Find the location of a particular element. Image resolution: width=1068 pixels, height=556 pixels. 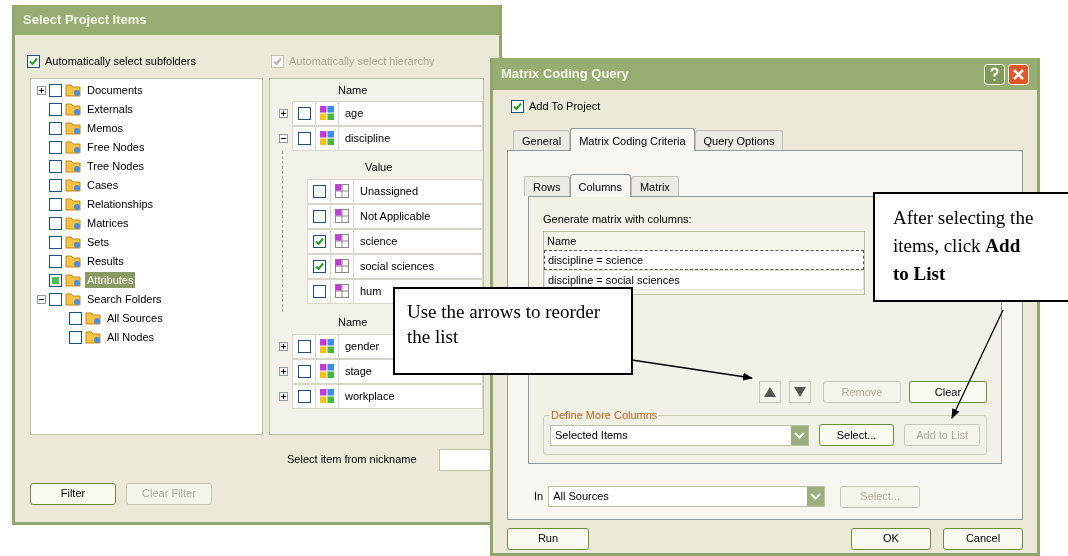

move-up-button is located at coordinates (770, 392).